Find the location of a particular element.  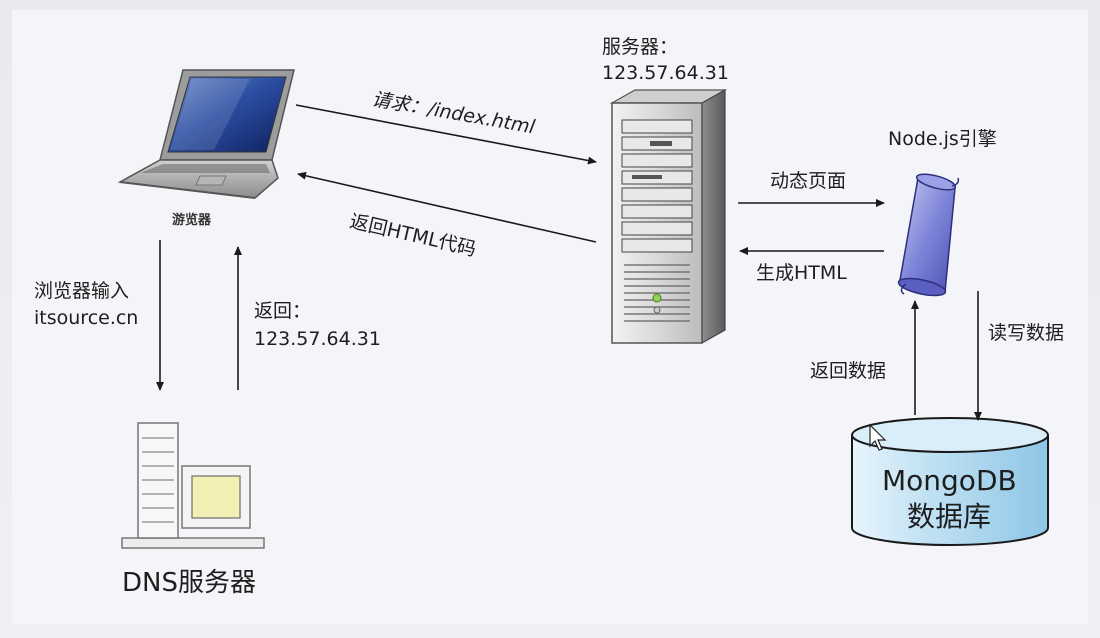

db-rw-label: 读写数据 is located at coordinates (1026, 333).